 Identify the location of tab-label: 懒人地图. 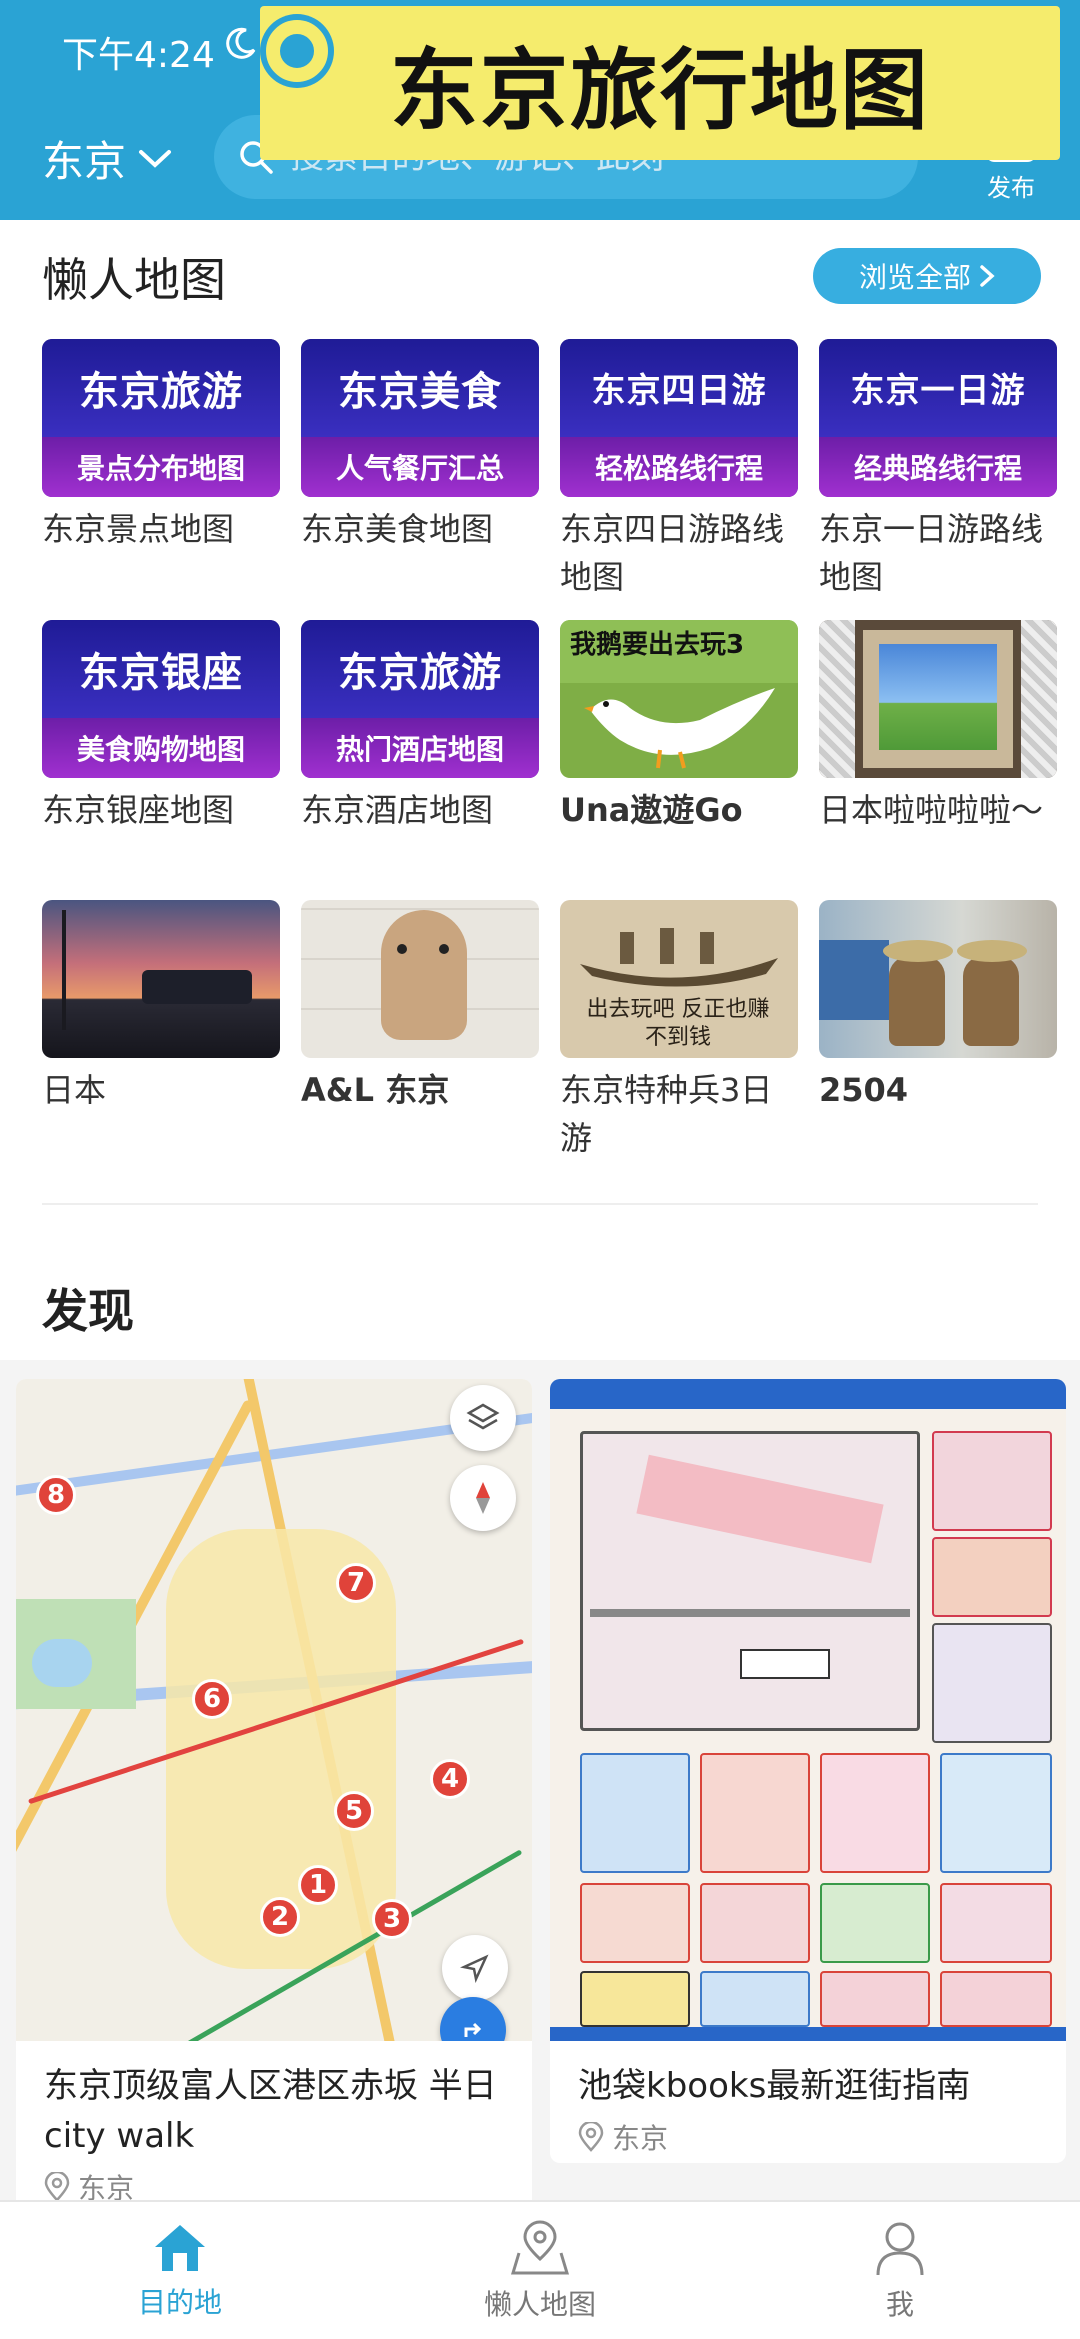
(539, 2304).